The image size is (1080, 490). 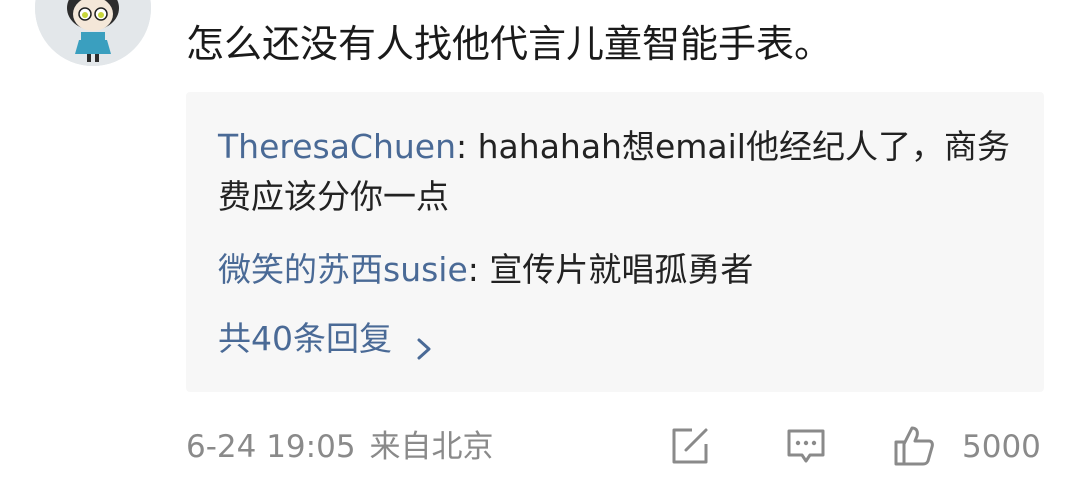 I want to click on reply-author-link: TheresaChuen, so click(x=337, y=146).